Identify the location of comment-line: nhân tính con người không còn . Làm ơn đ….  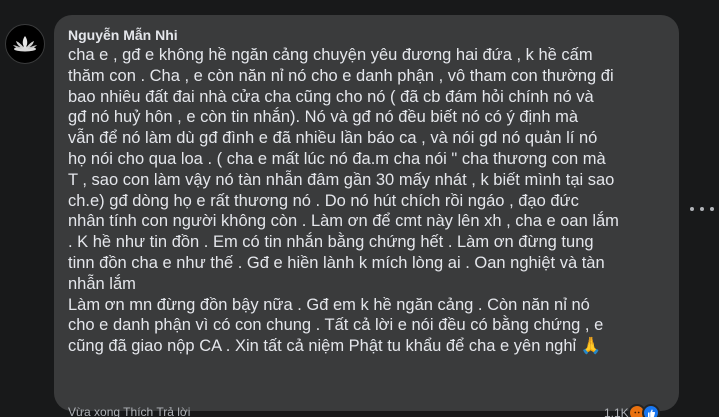
(343, 221).